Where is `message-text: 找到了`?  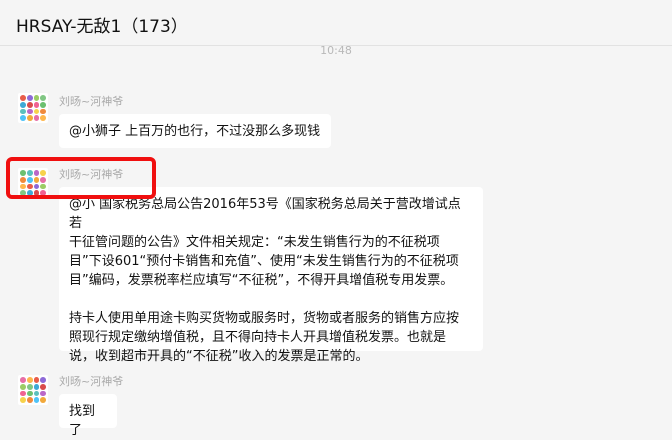
message-text: 找到了 is located at coordinates (82, 421).